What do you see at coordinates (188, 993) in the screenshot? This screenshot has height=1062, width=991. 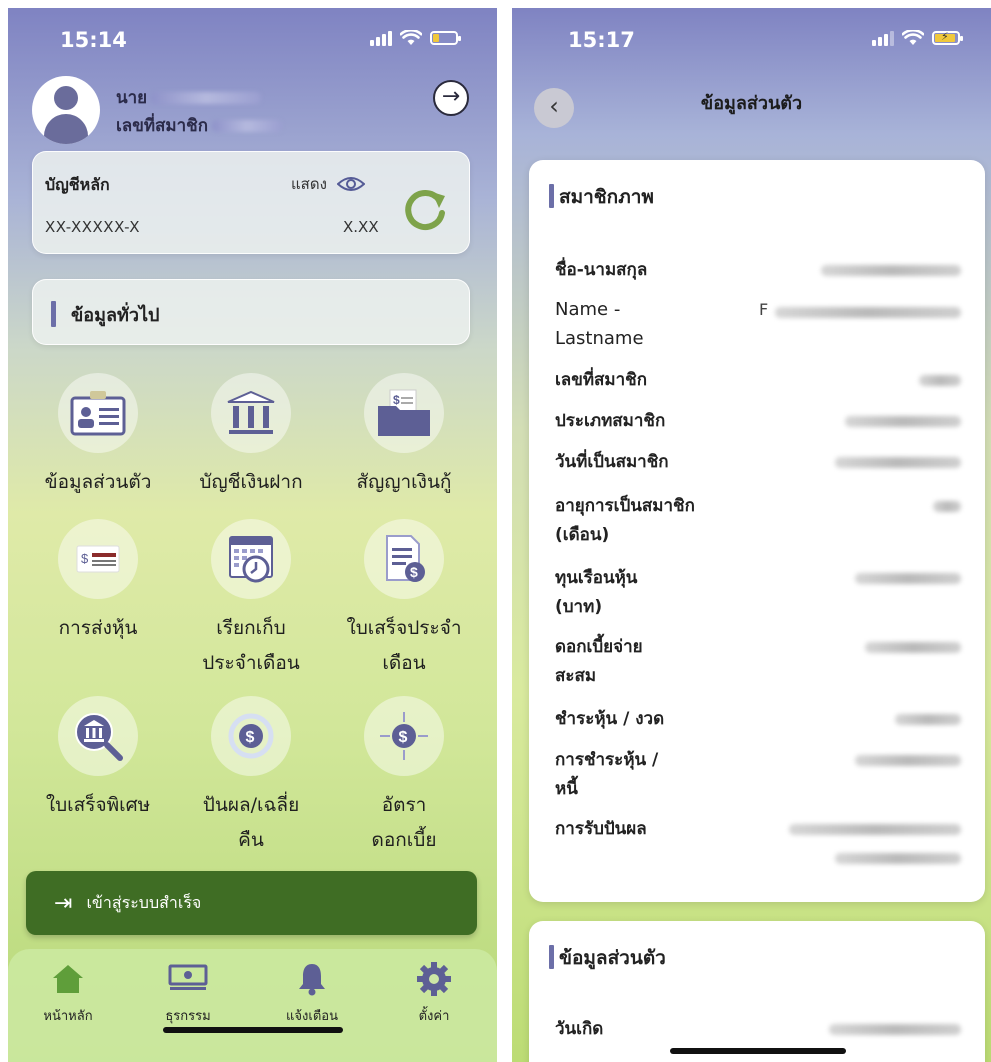 I see `tab-transactions: ธุรกรรม` at bounding box center [188, 993].